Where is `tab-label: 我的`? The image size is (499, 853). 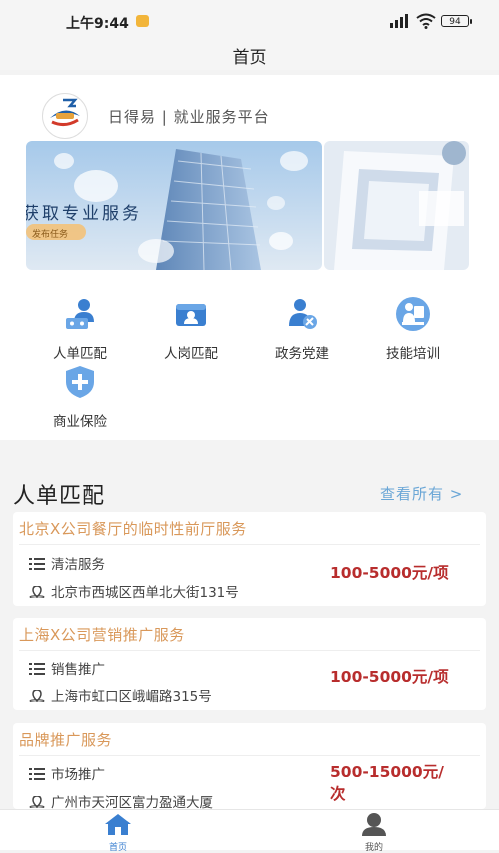 tab-label: 我的 is located at coordinates (373, 848).